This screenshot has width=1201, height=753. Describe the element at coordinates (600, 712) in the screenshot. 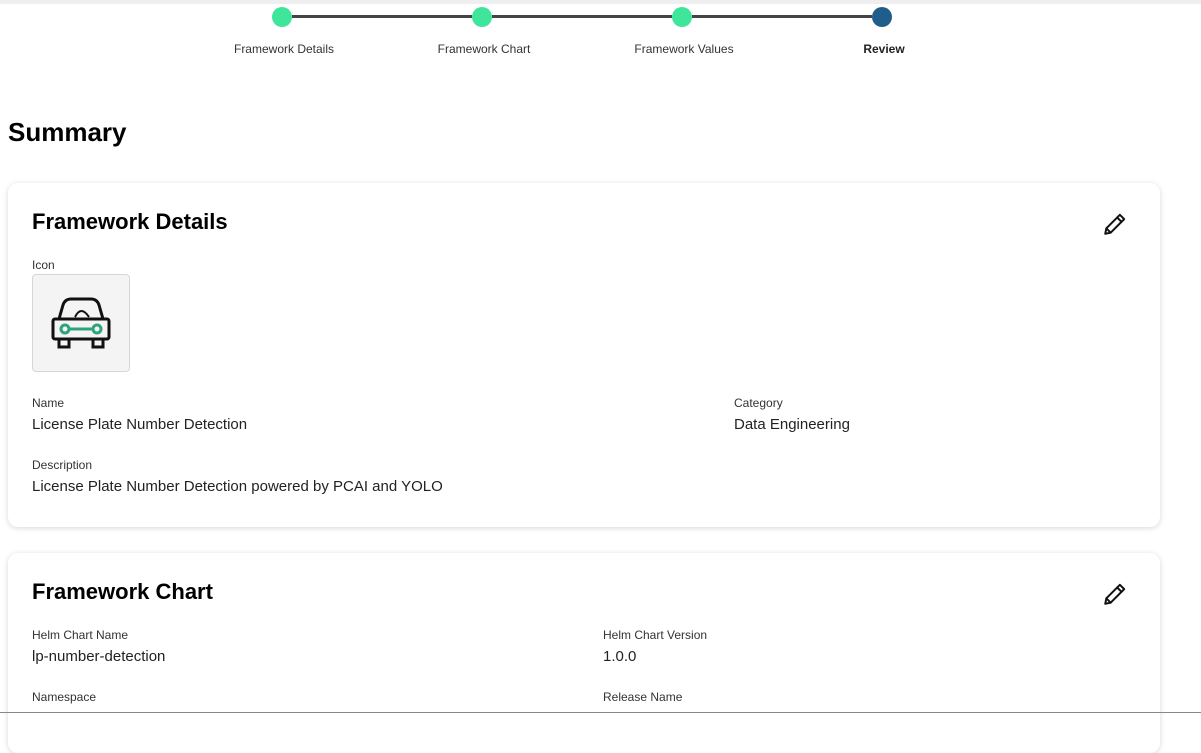

I see `viewport-bottom-edge` at that location.